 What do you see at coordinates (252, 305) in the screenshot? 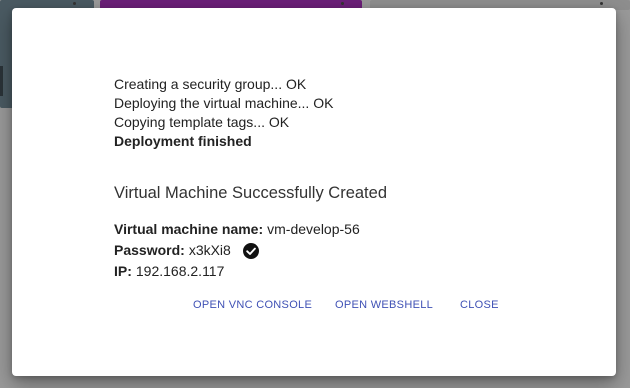
I see `open-vnc-console-button: OPEN VNC CONSOLE` at bounding box center [252, 305].